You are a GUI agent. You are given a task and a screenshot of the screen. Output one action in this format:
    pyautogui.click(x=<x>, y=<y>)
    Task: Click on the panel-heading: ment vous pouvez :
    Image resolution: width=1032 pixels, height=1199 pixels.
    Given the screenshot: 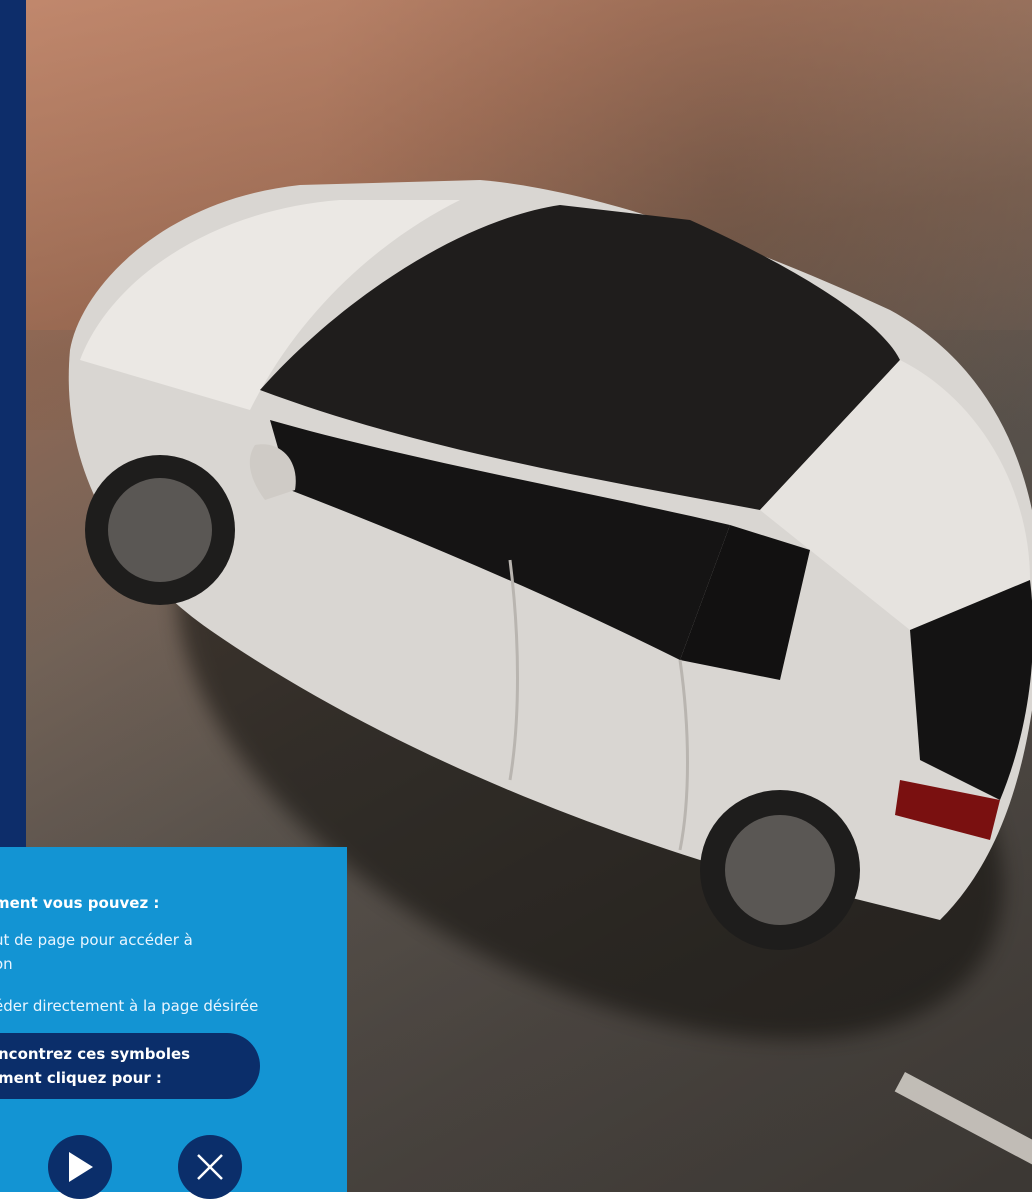 What is the action you would take?
    pyautogui.click(x=80, y=903)
    